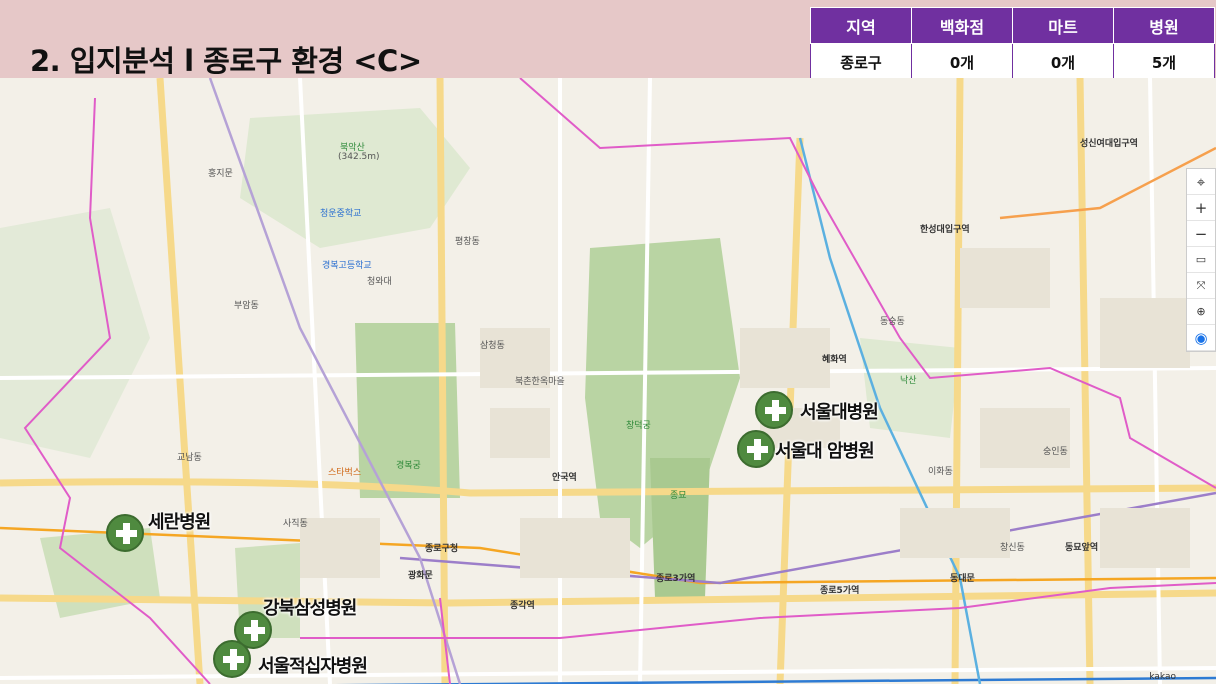  What do you see at coordinates (945, 230) in the screenshot?
I see `map-label-hanseong: 한성대입구역` at bounding box center [945, 230].